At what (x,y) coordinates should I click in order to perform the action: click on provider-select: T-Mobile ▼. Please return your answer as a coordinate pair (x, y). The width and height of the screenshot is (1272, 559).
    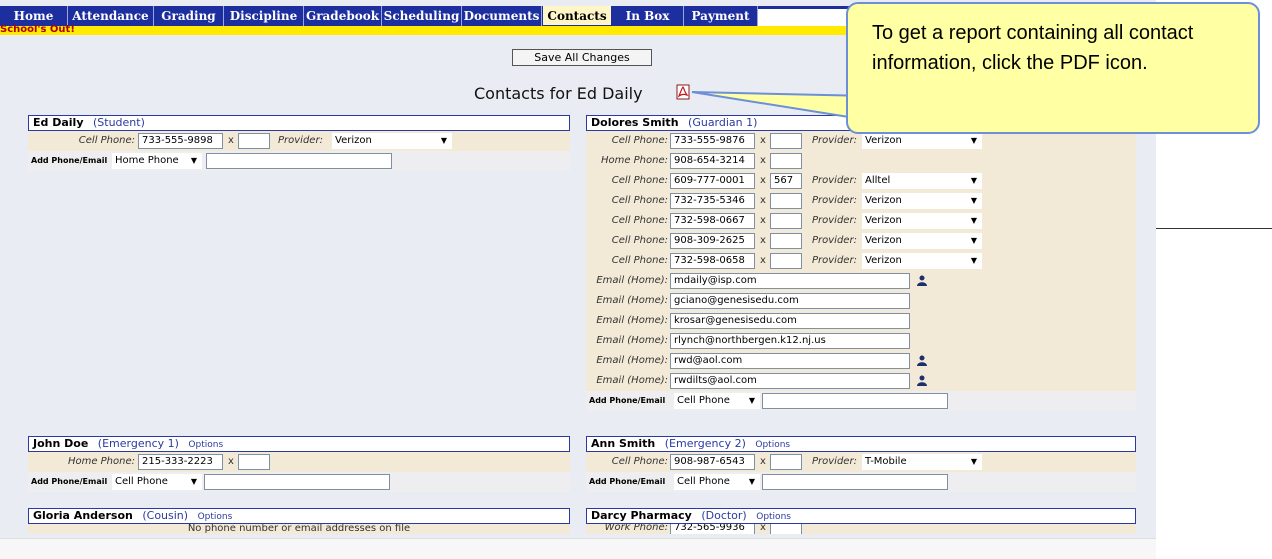
    Looking at the image, I should click on (922, 462).